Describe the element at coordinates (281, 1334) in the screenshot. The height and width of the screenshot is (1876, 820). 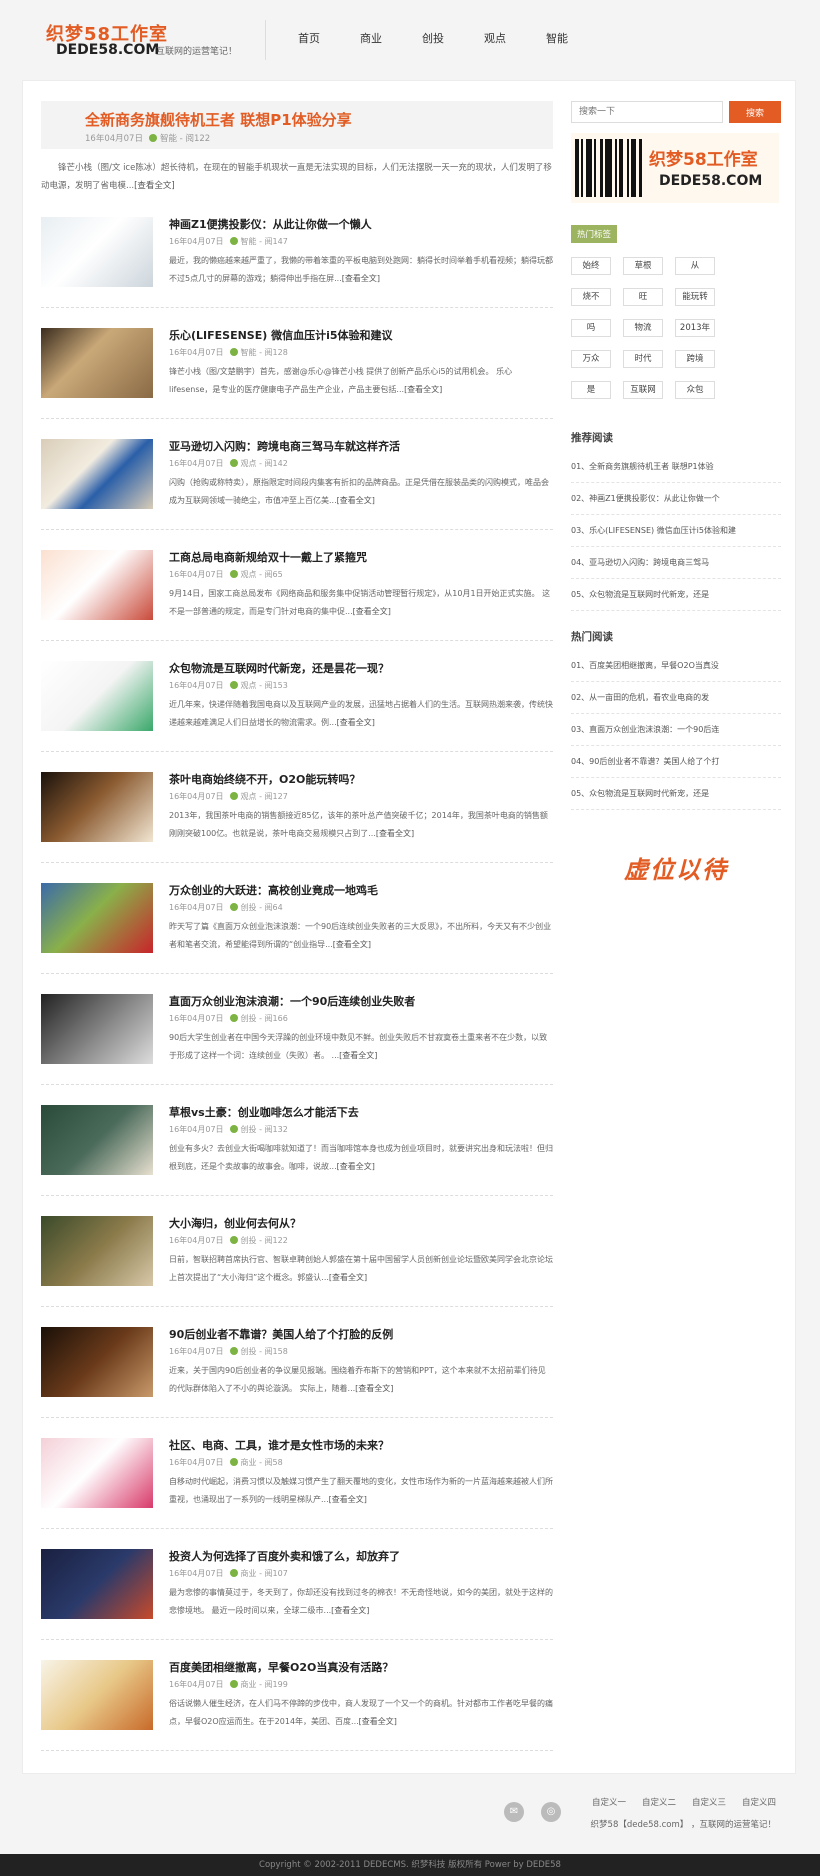
I see `article-title: 90后创业者不靠谱？美国人给了个打脸的反例` at that location.